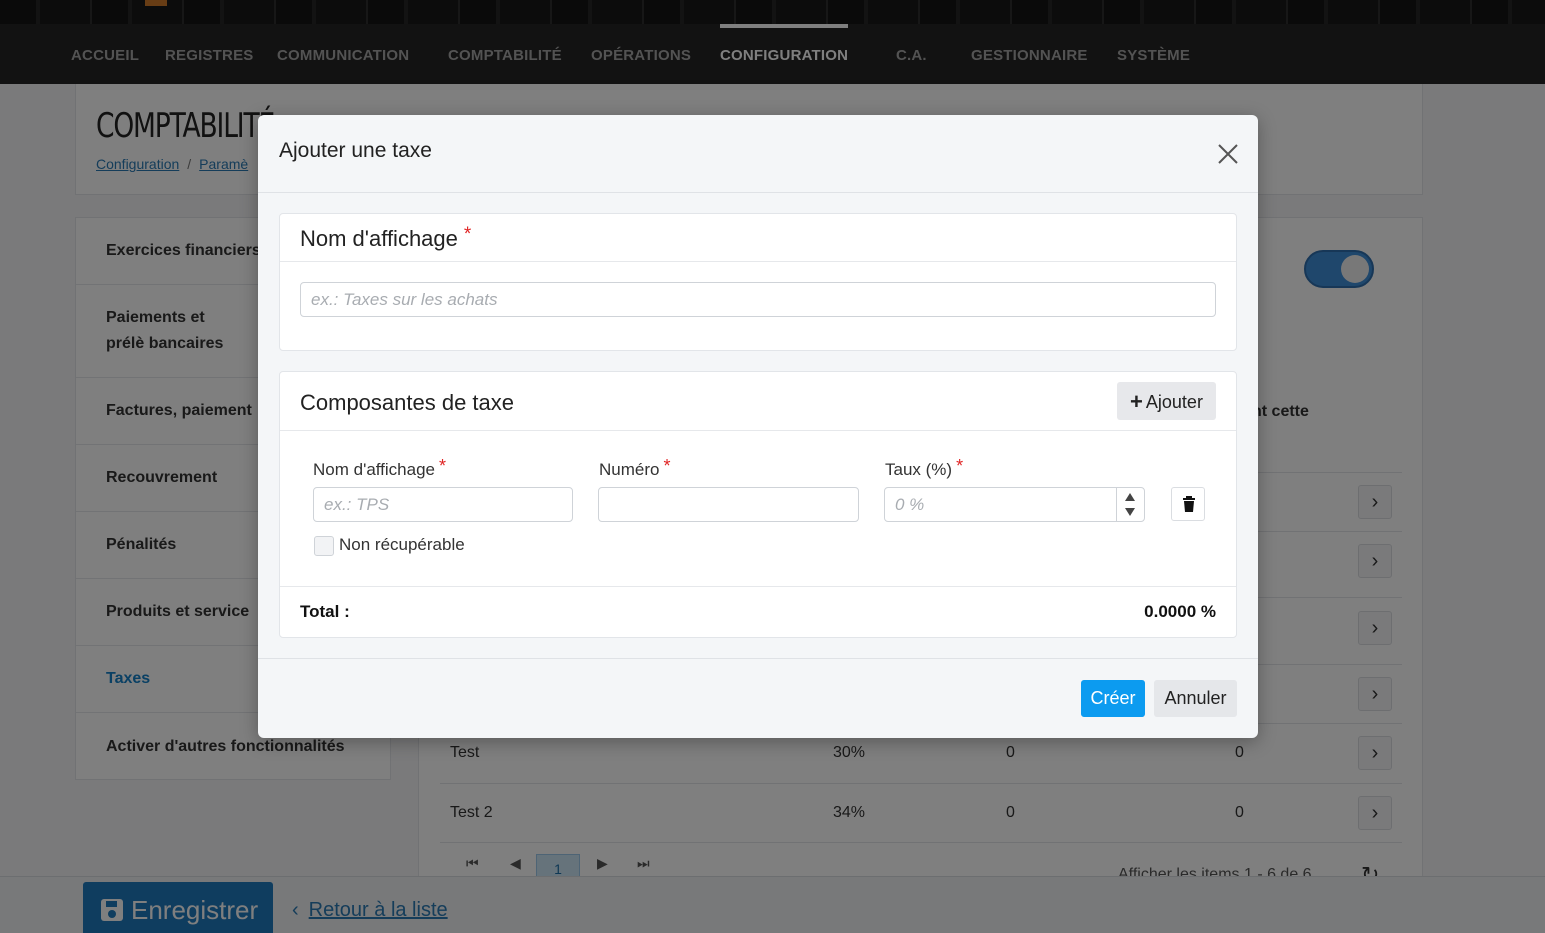  Describe the element at coordinates (1136, 401) in the screenshot. I see `plus-icon: +` at that location.